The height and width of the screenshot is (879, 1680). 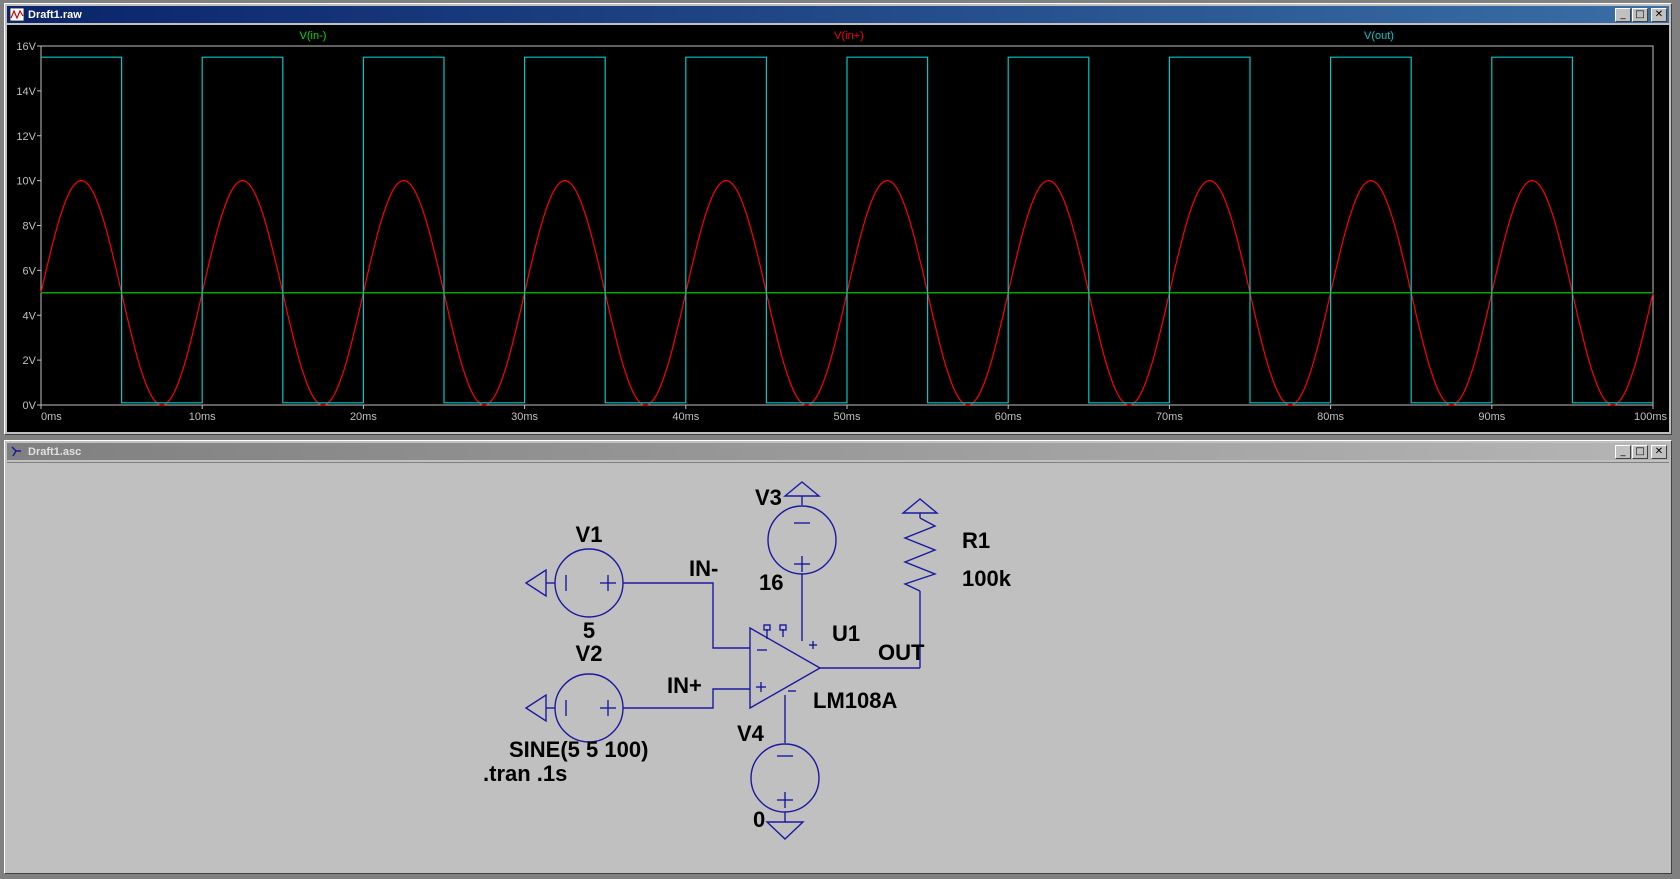 I want to click on x-tick-label: 30ms, so click(x=524, y=417).